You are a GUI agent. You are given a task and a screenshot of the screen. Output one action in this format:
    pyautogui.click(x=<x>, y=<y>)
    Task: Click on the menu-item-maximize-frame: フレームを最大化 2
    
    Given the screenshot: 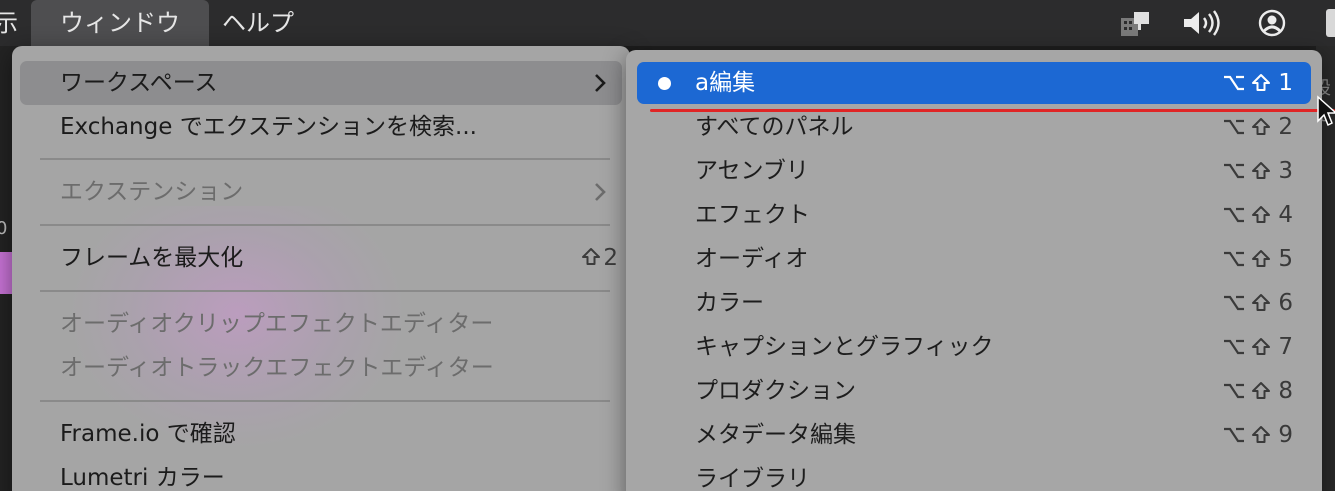 What is the action you would take?
    pyautogui.click(x=321, y=258)
    